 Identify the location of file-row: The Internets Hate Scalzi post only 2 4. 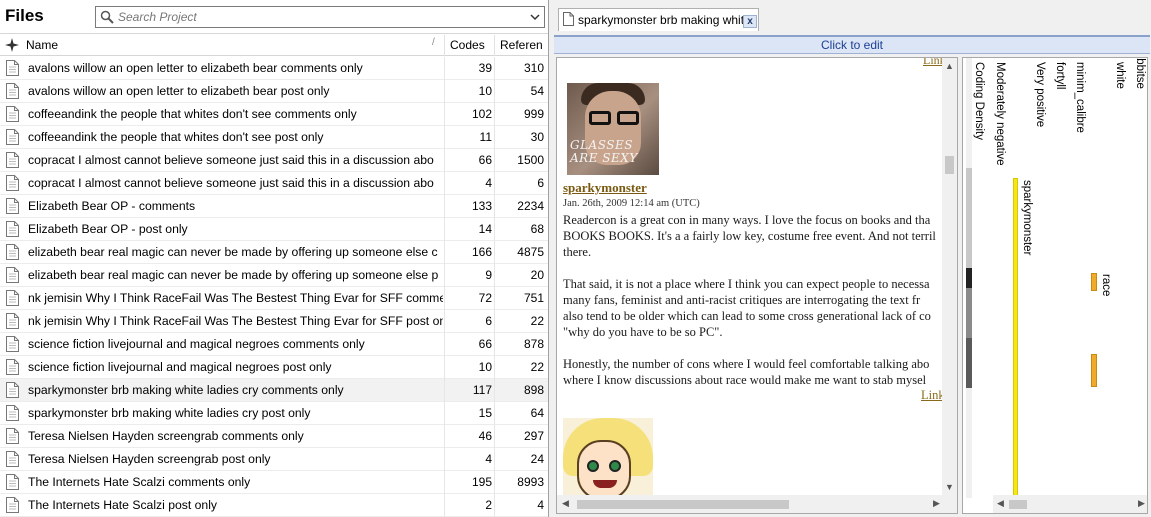
(274, 505).